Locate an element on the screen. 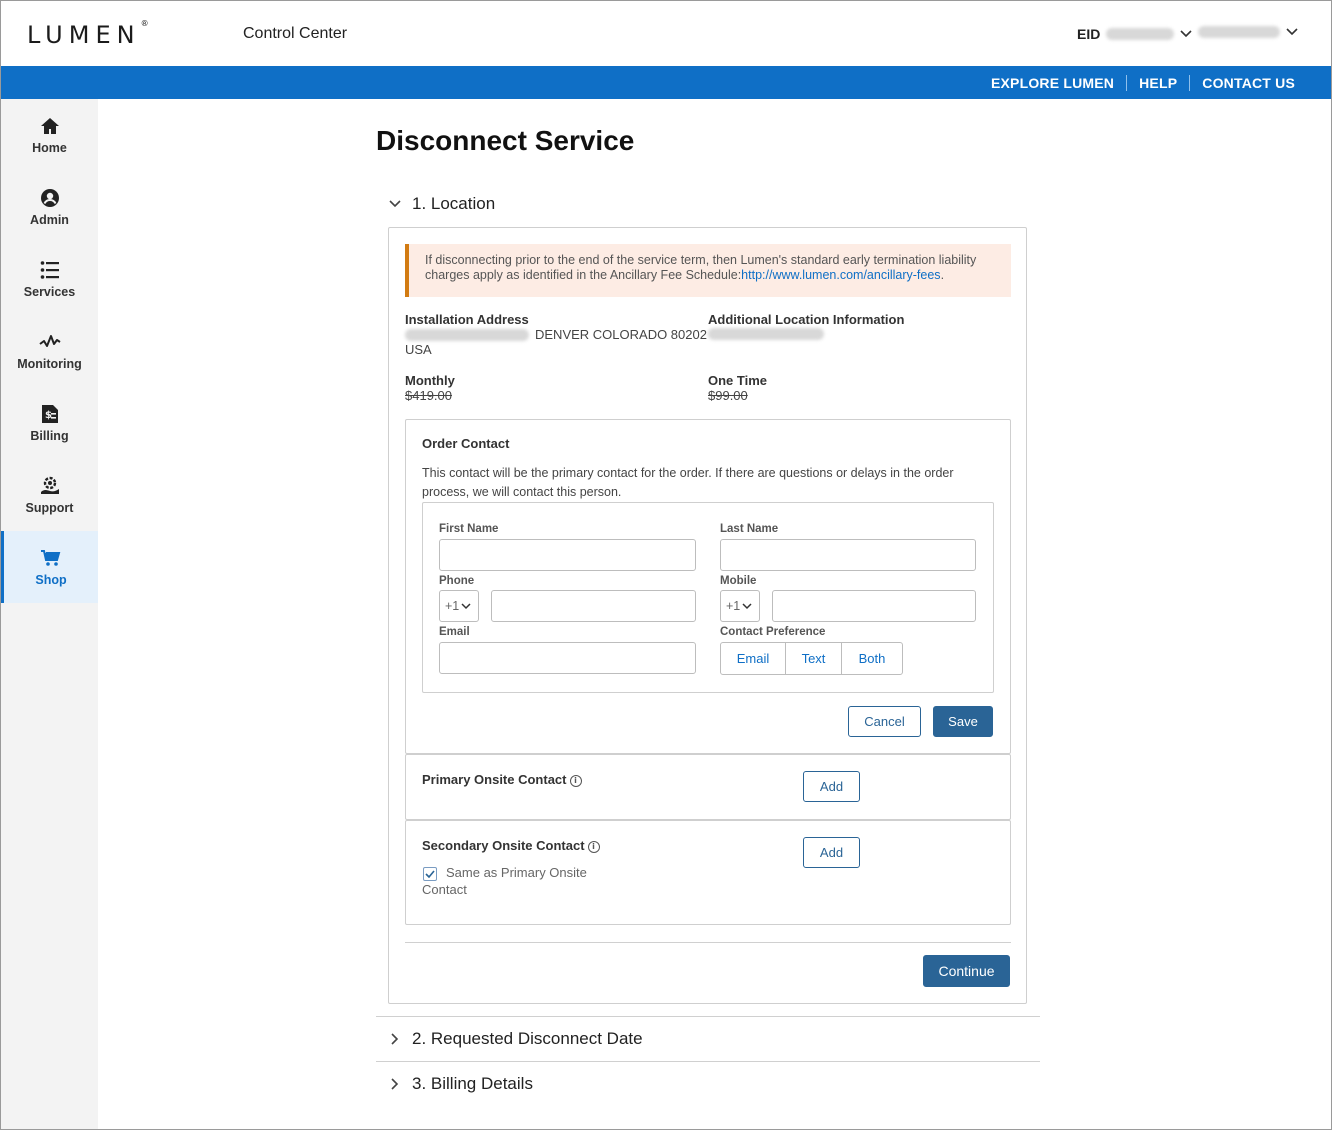 This screenshot has width=1332, height=1130. sidebar-item-label: Shop is located at coordinates (51, 580).